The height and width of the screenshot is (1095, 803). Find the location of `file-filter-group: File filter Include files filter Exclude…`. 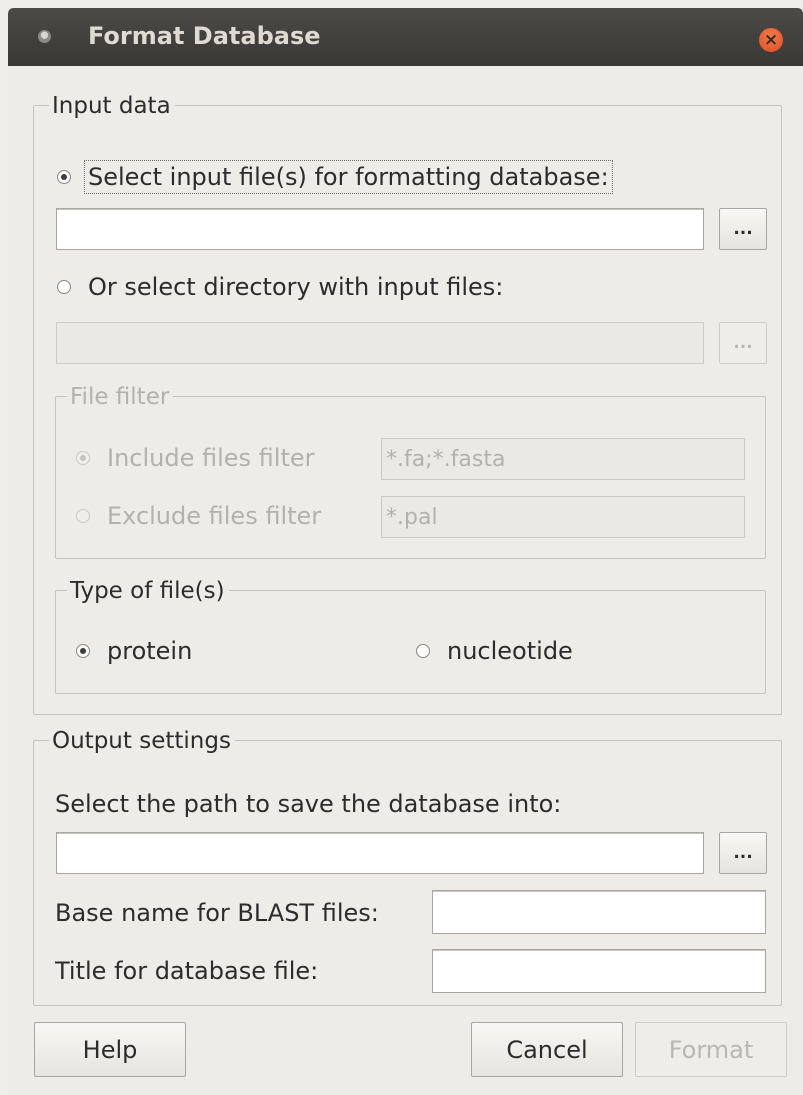

file-filter-group: File filter Include files filter Exclude… is located at coordinates (410, 470).